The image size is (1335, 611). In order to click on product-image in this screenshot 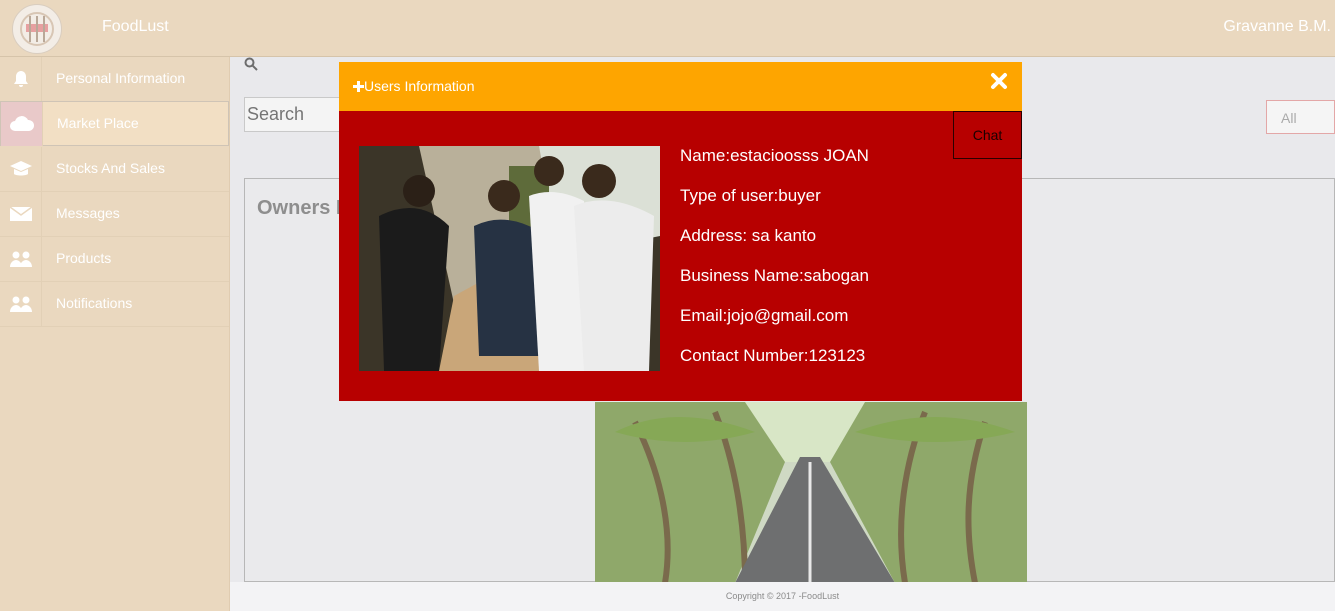, I will do `click(811, 492)`.